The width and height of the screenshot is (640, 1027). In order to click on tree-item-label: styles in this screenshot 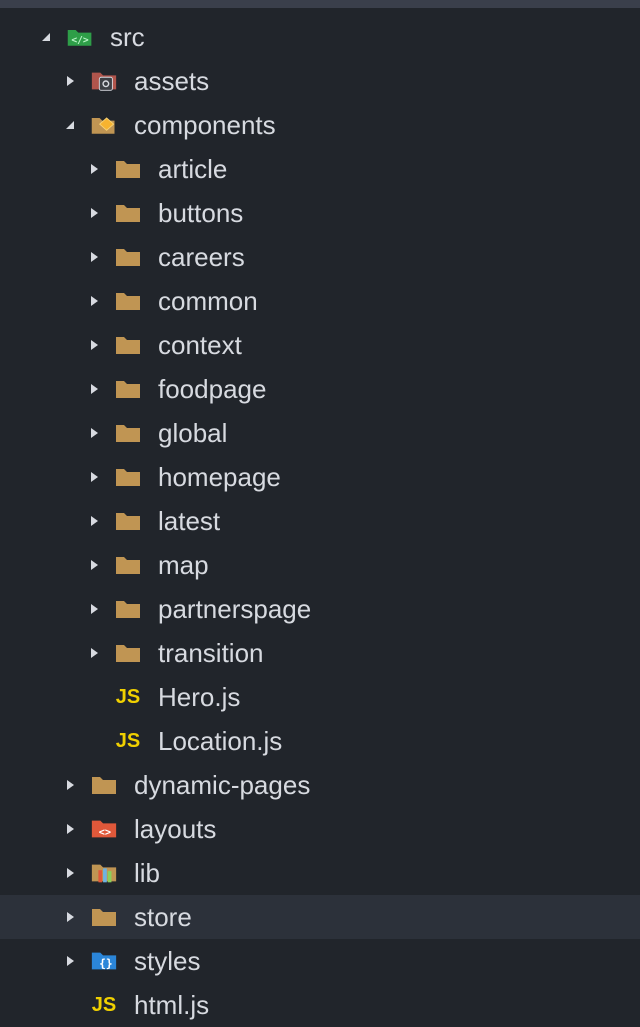, I will do `click(167, 961)`.